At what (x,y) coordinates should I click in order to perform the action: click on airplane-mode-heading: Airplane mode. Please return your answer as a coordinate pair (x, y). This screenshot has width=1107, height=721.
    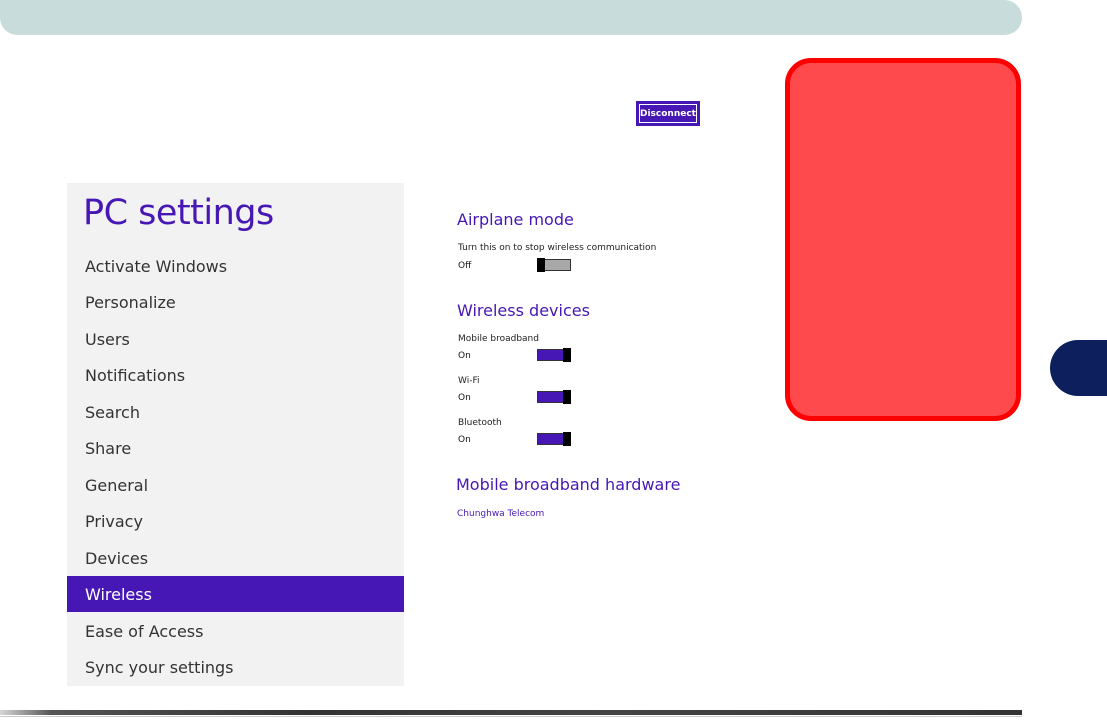
    Looking at the image, I should click on (515, 219).